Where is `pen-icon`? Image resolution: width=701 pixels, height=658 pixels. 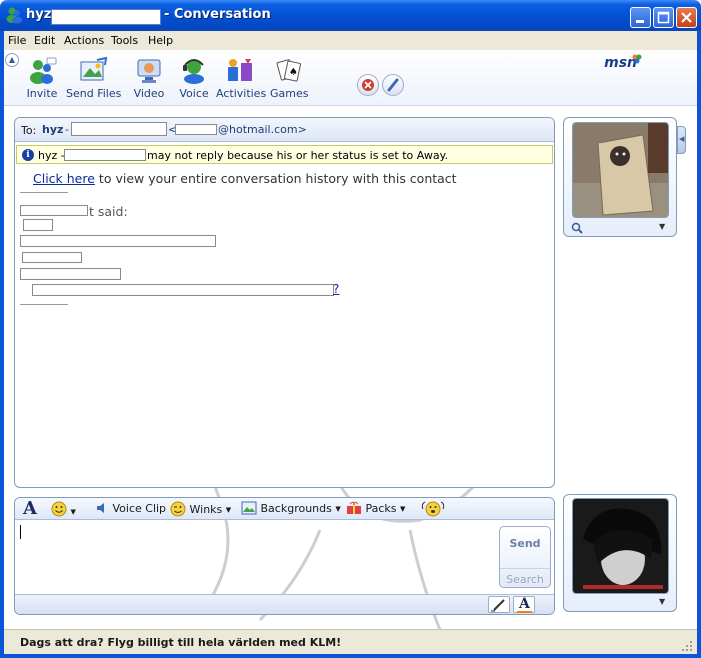 pen-icon is located at coordinates (498, 605).